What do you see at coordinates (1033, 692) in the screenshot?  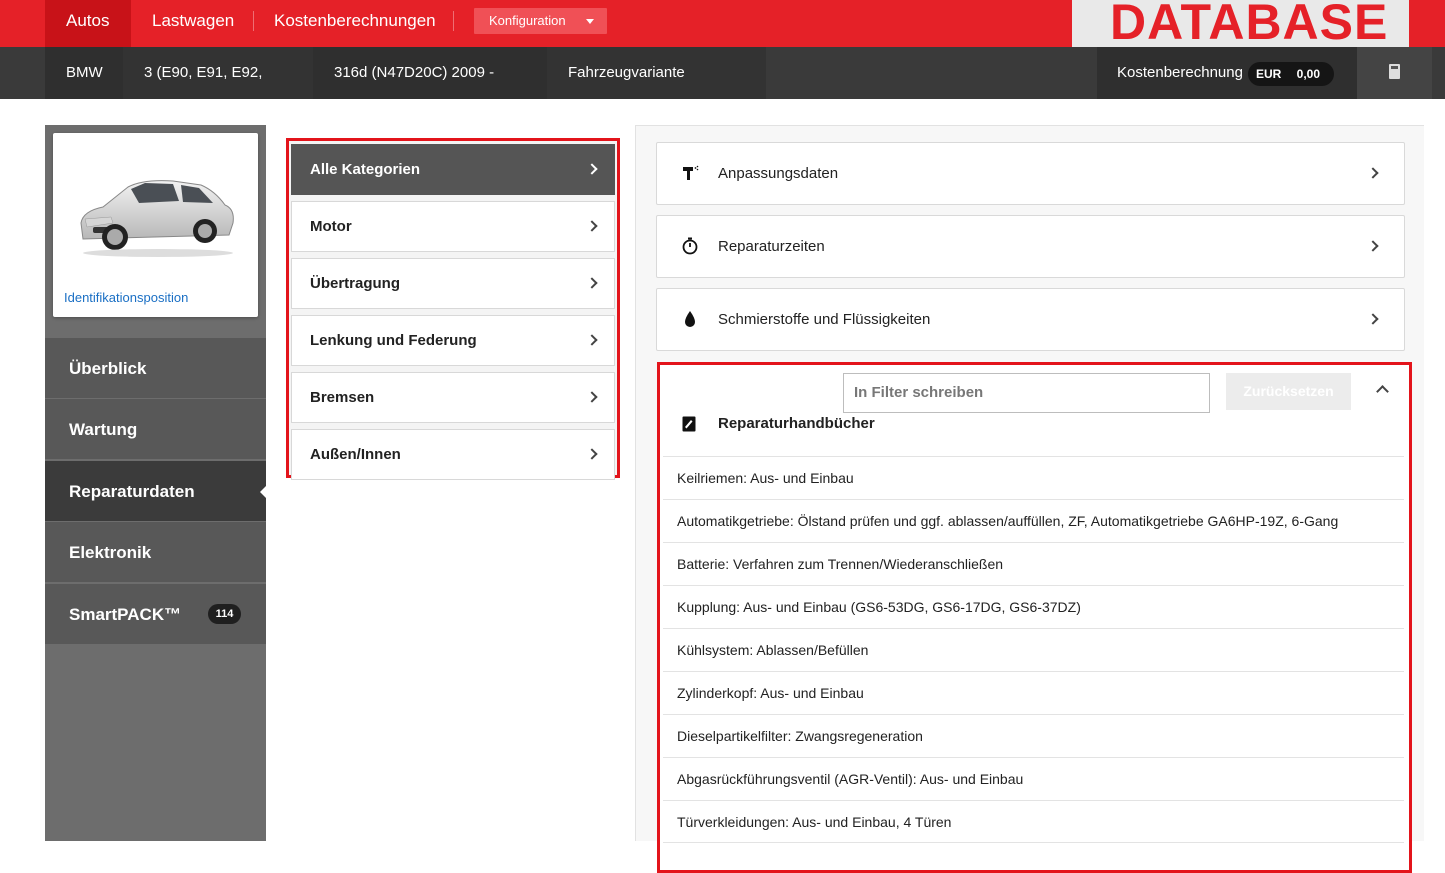 I see `list-item: Zylinderkopf: Aus- und Einbau` at bounding box center [1033, 692].